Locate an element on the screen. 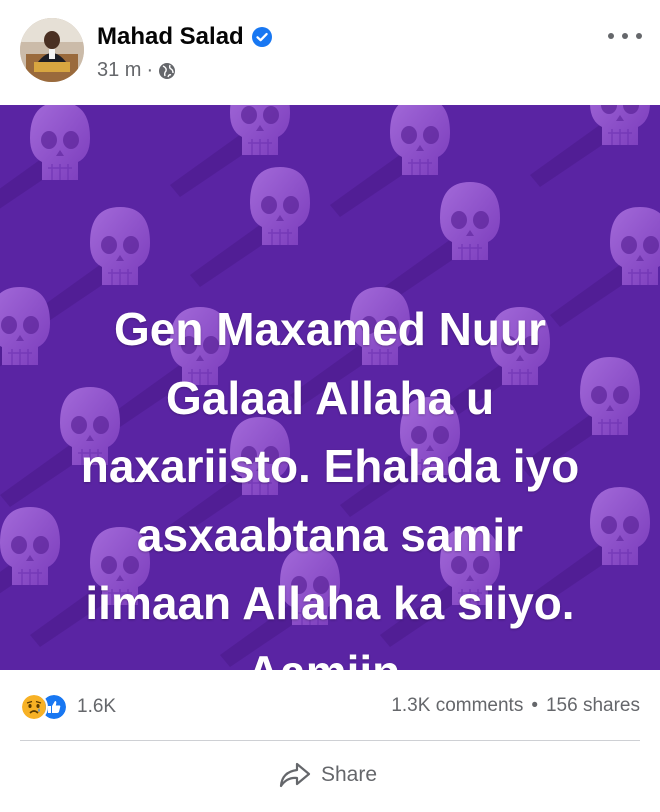  author-row: Mahad Salad is located at coordinates (184, 37).